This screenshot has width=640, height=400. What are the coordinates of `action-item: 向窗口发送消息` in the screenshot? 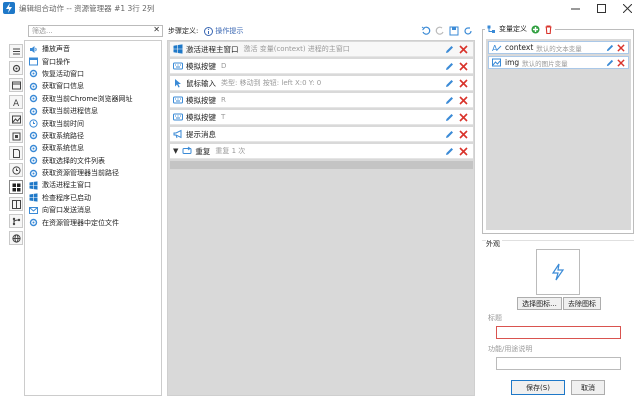 It's located at (93, 210).